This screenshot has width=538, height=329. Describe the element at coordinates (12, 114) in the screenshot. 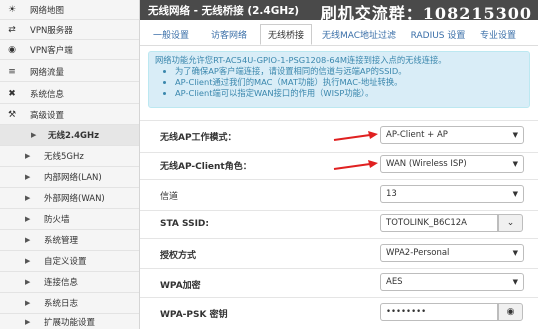

I see `wrench-icon: ⚒` at that location.